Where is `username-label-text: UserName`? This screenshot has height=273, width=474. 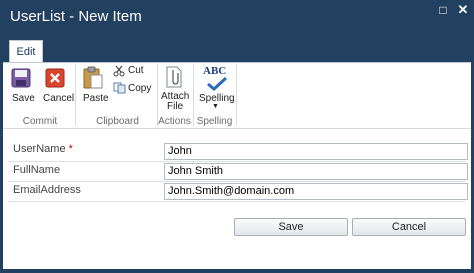
username-label-text: UserName is located at coordinates (39, 149).